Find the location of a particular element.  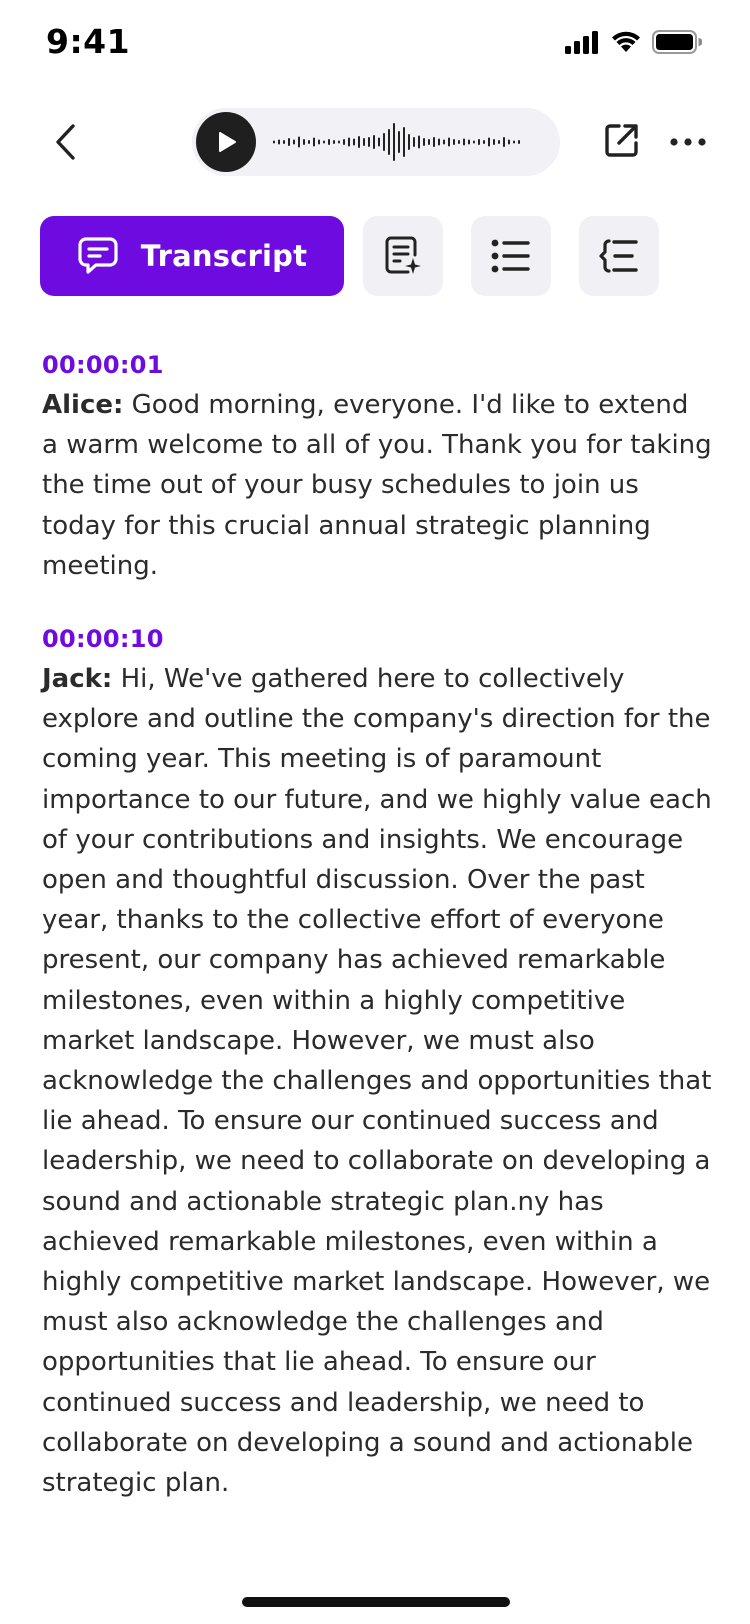

status-icons is located at coordinates (633, 42).